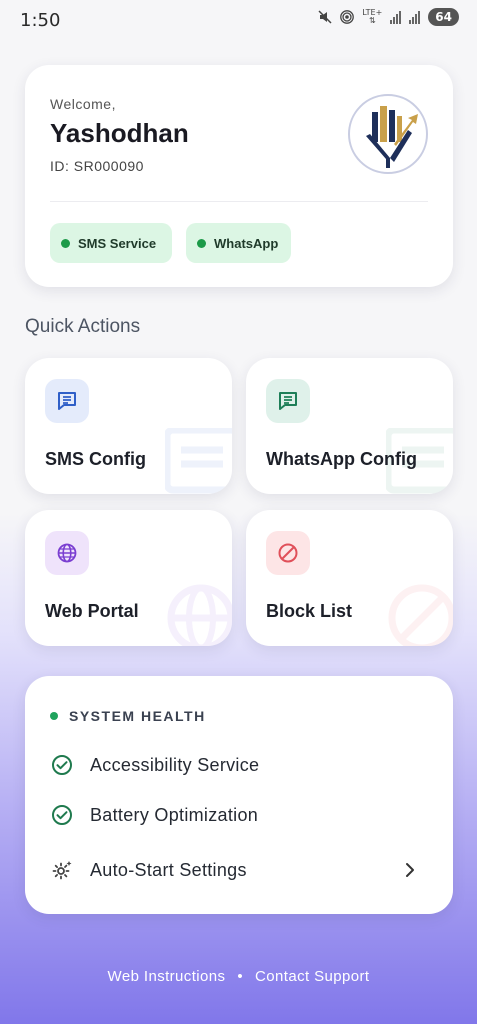 The width and height of the screenshot is (477, 1024). I want to click on sms-service-chip: SMS Service, so click(111, 243).